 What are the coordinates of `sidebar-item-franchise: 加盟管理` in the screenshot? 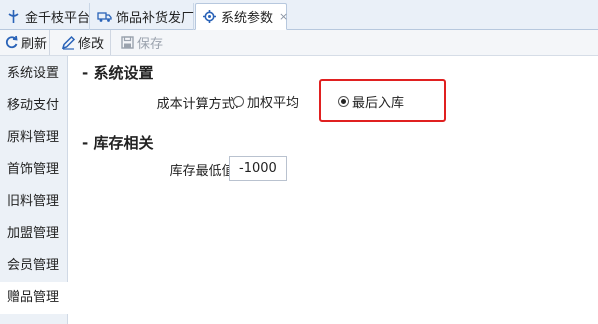 It's located at (34, 234).